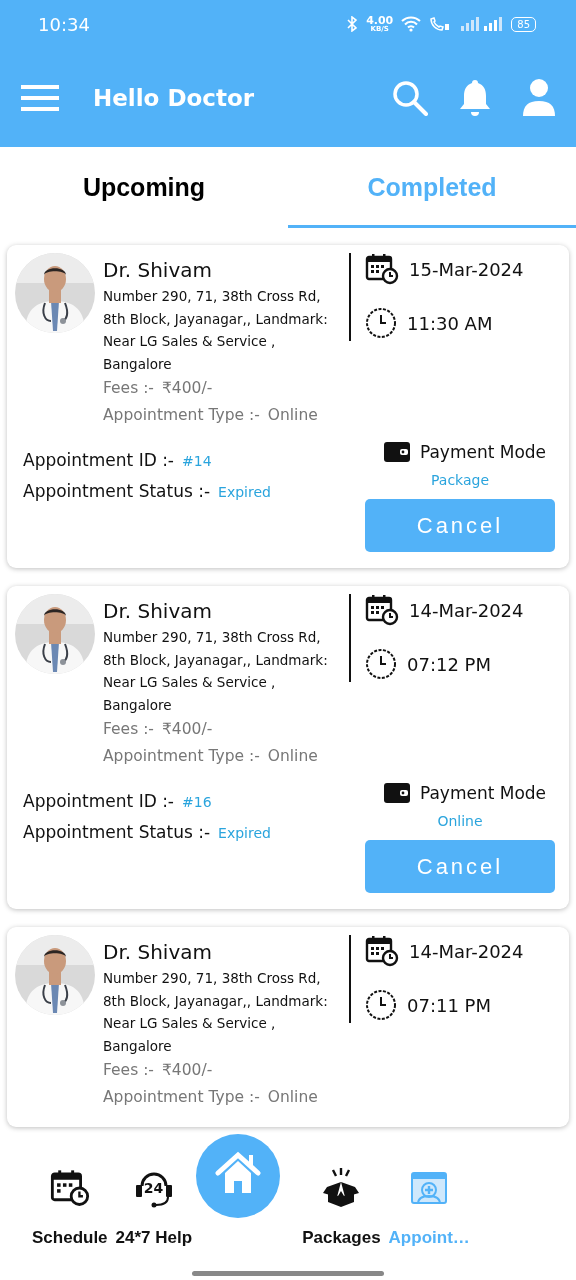 The image size is (576, 1280). Describe the element at coordinates (153, 1188) in the screenshot. I see `help-icon-label: 24` at that location.